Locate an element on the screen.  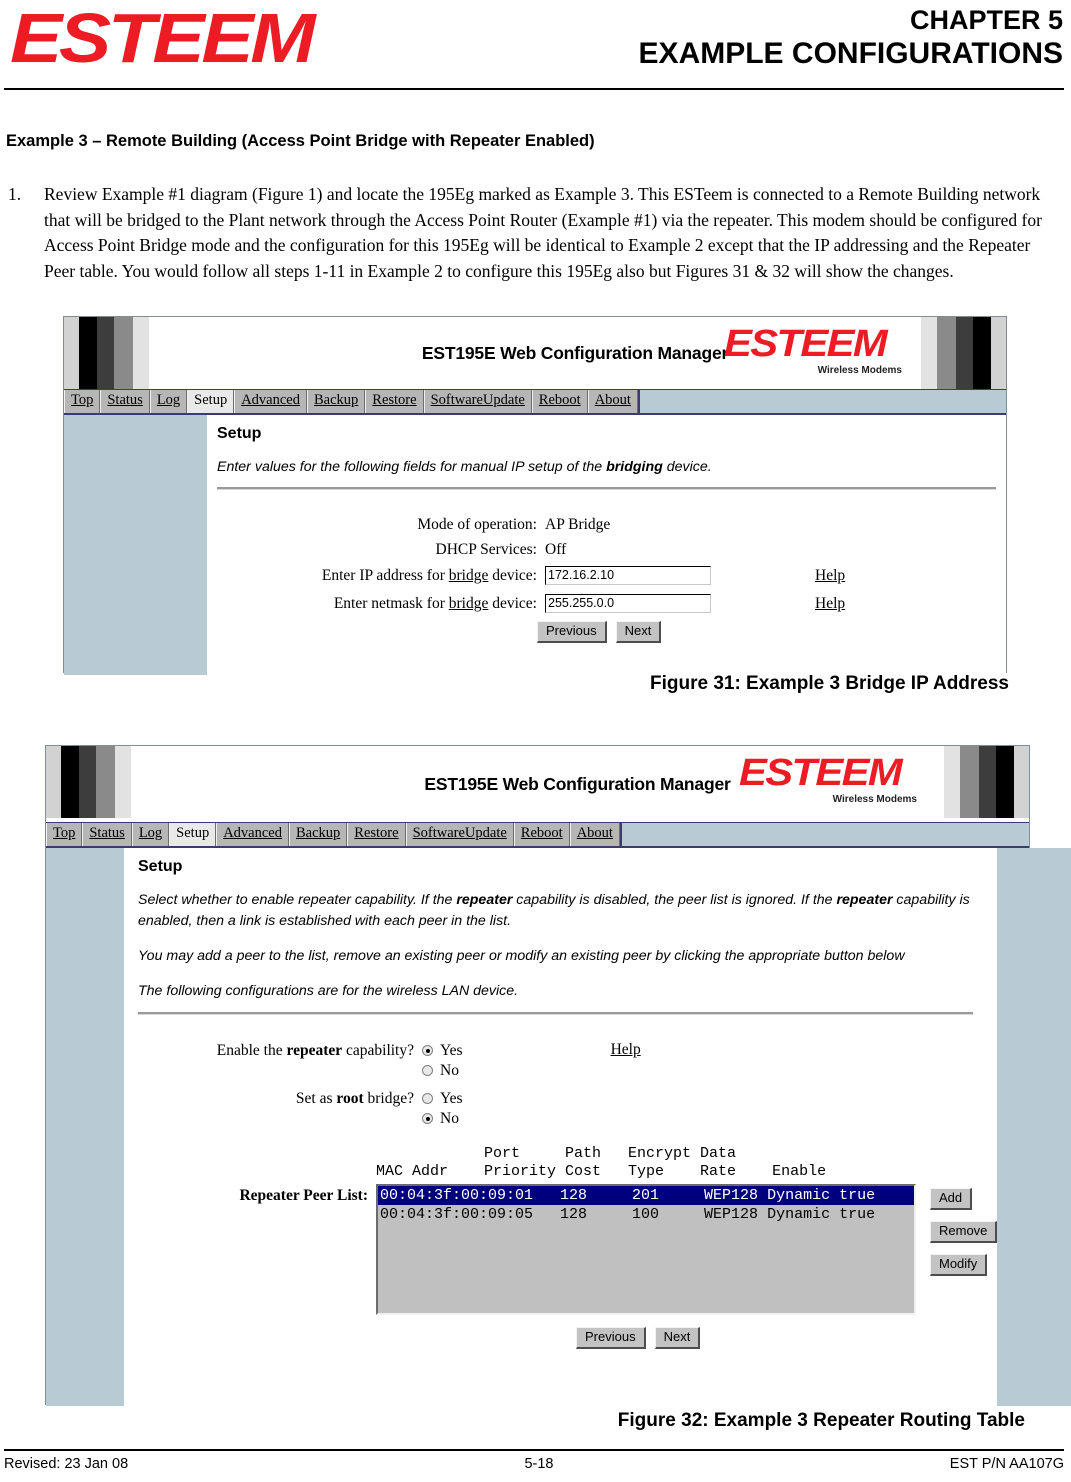
form-button-row: Previous Next is located at coordinates (606, 632).